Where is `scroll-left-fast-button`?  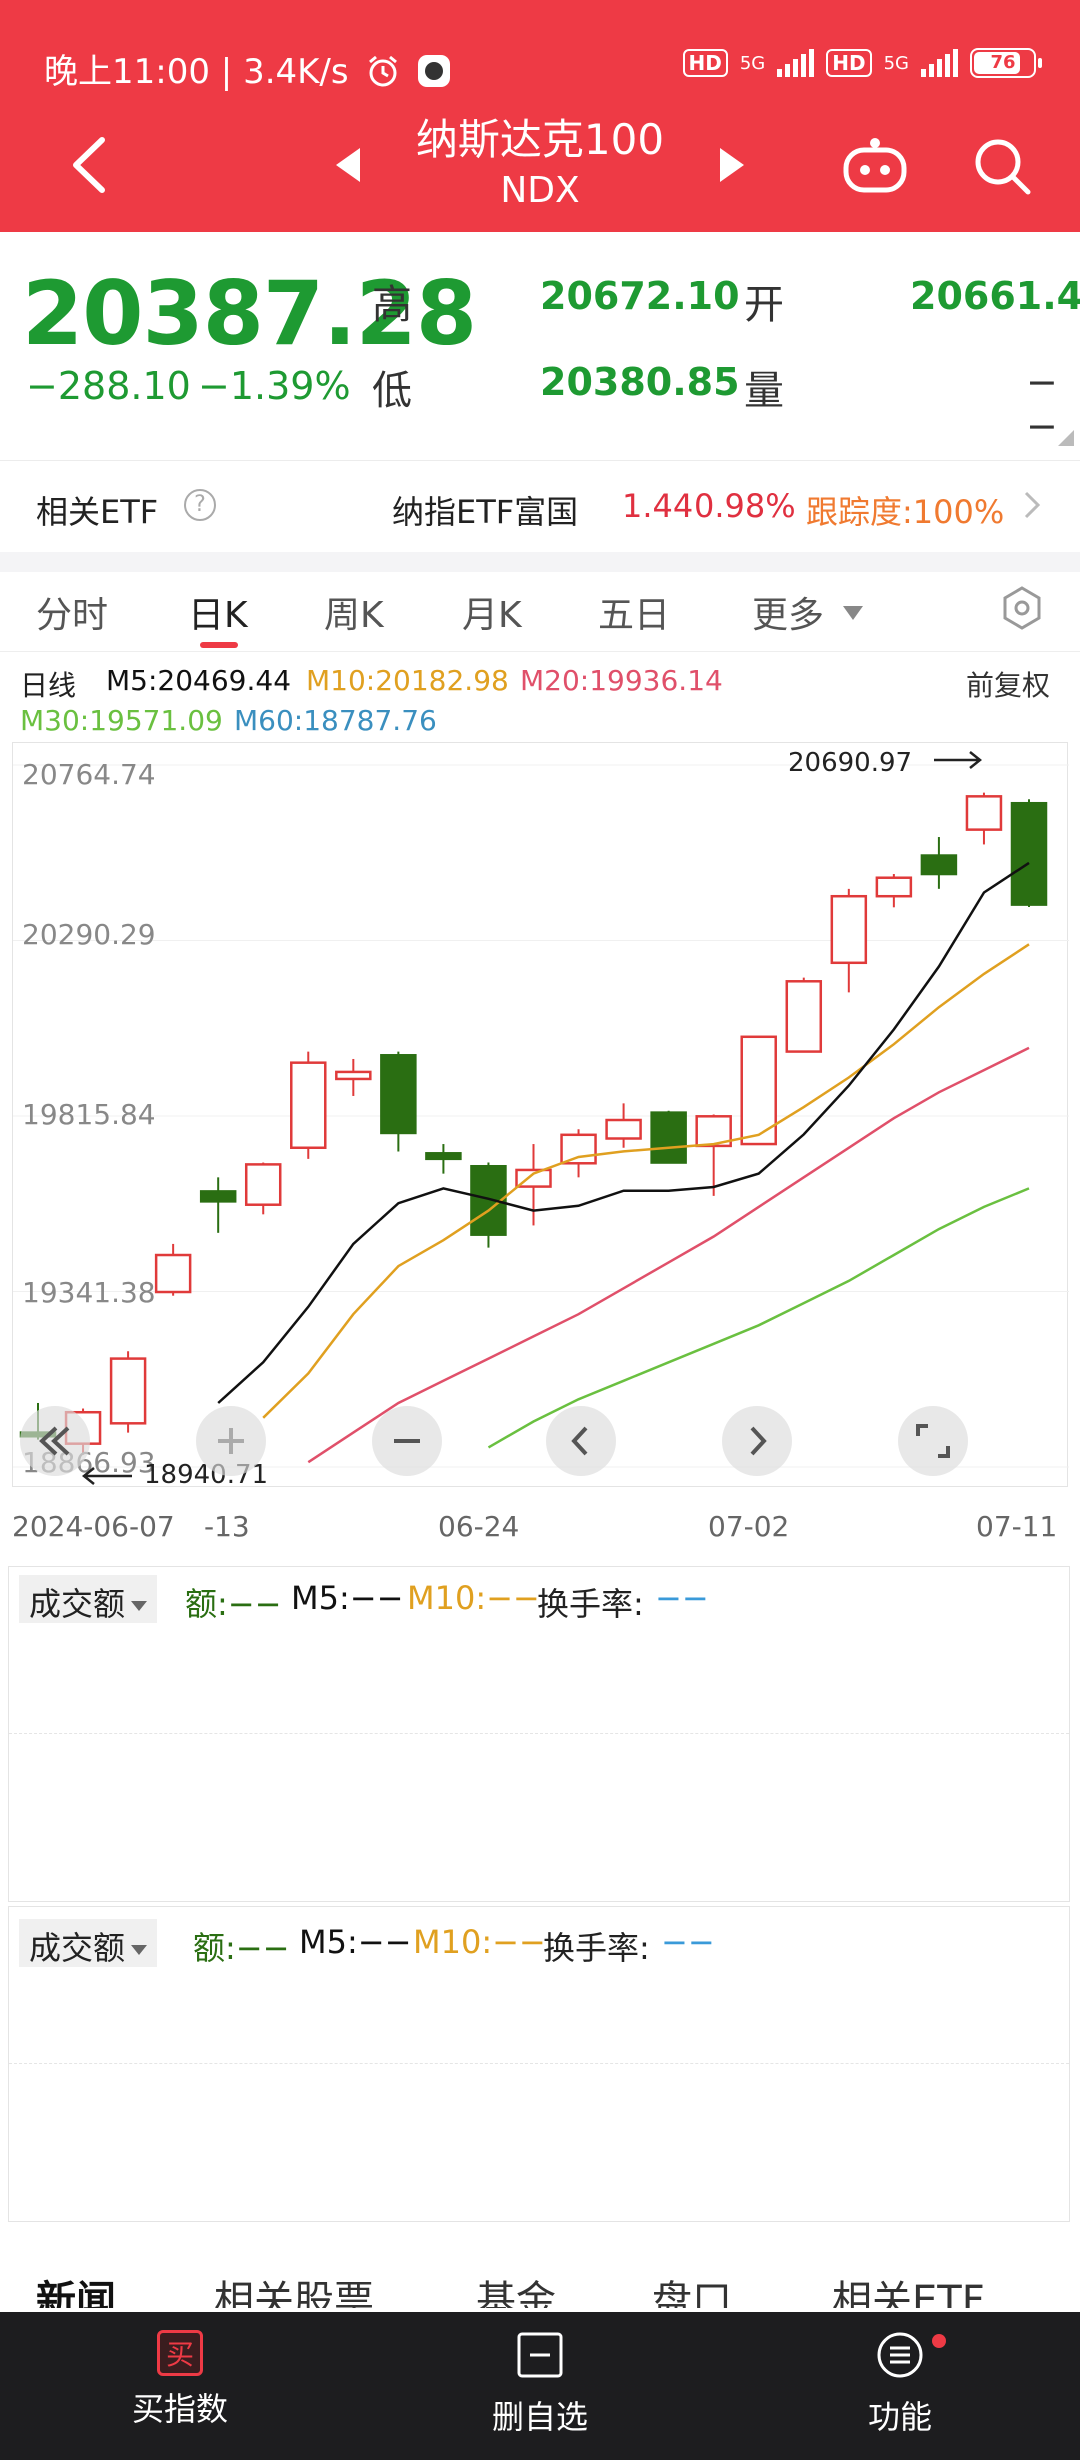 scroll-left-fast-button is located at coordinates (55, 1441).